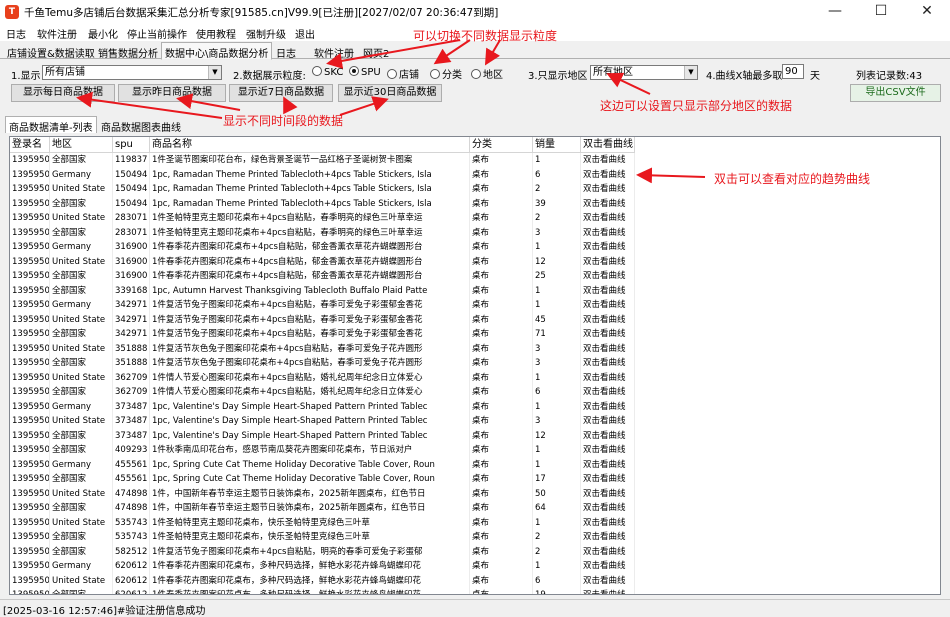 This screenshot has height=617, width=950. Describe the element at coordinates (286, 51) in the screenshot. I see `tab-log: 日志` at that location.